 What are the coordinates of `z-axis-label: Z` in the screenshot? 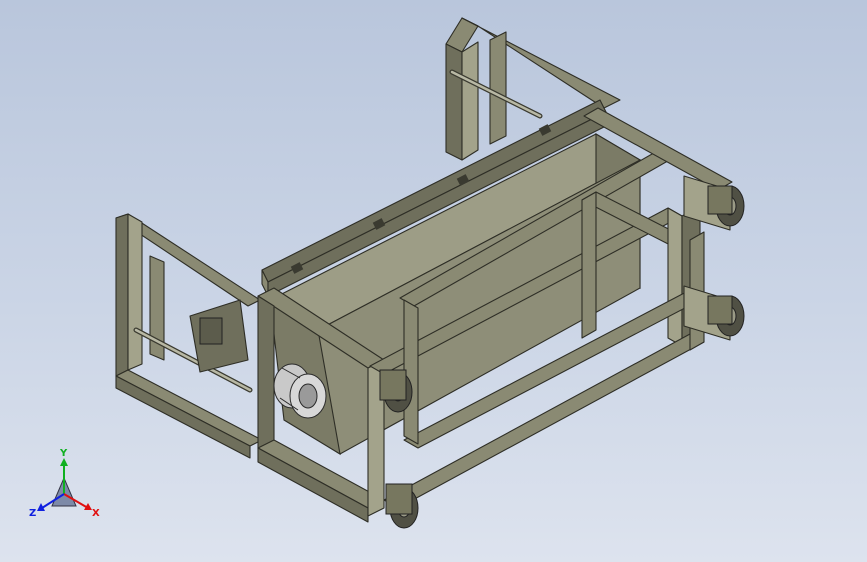 It's located at (32, 513).